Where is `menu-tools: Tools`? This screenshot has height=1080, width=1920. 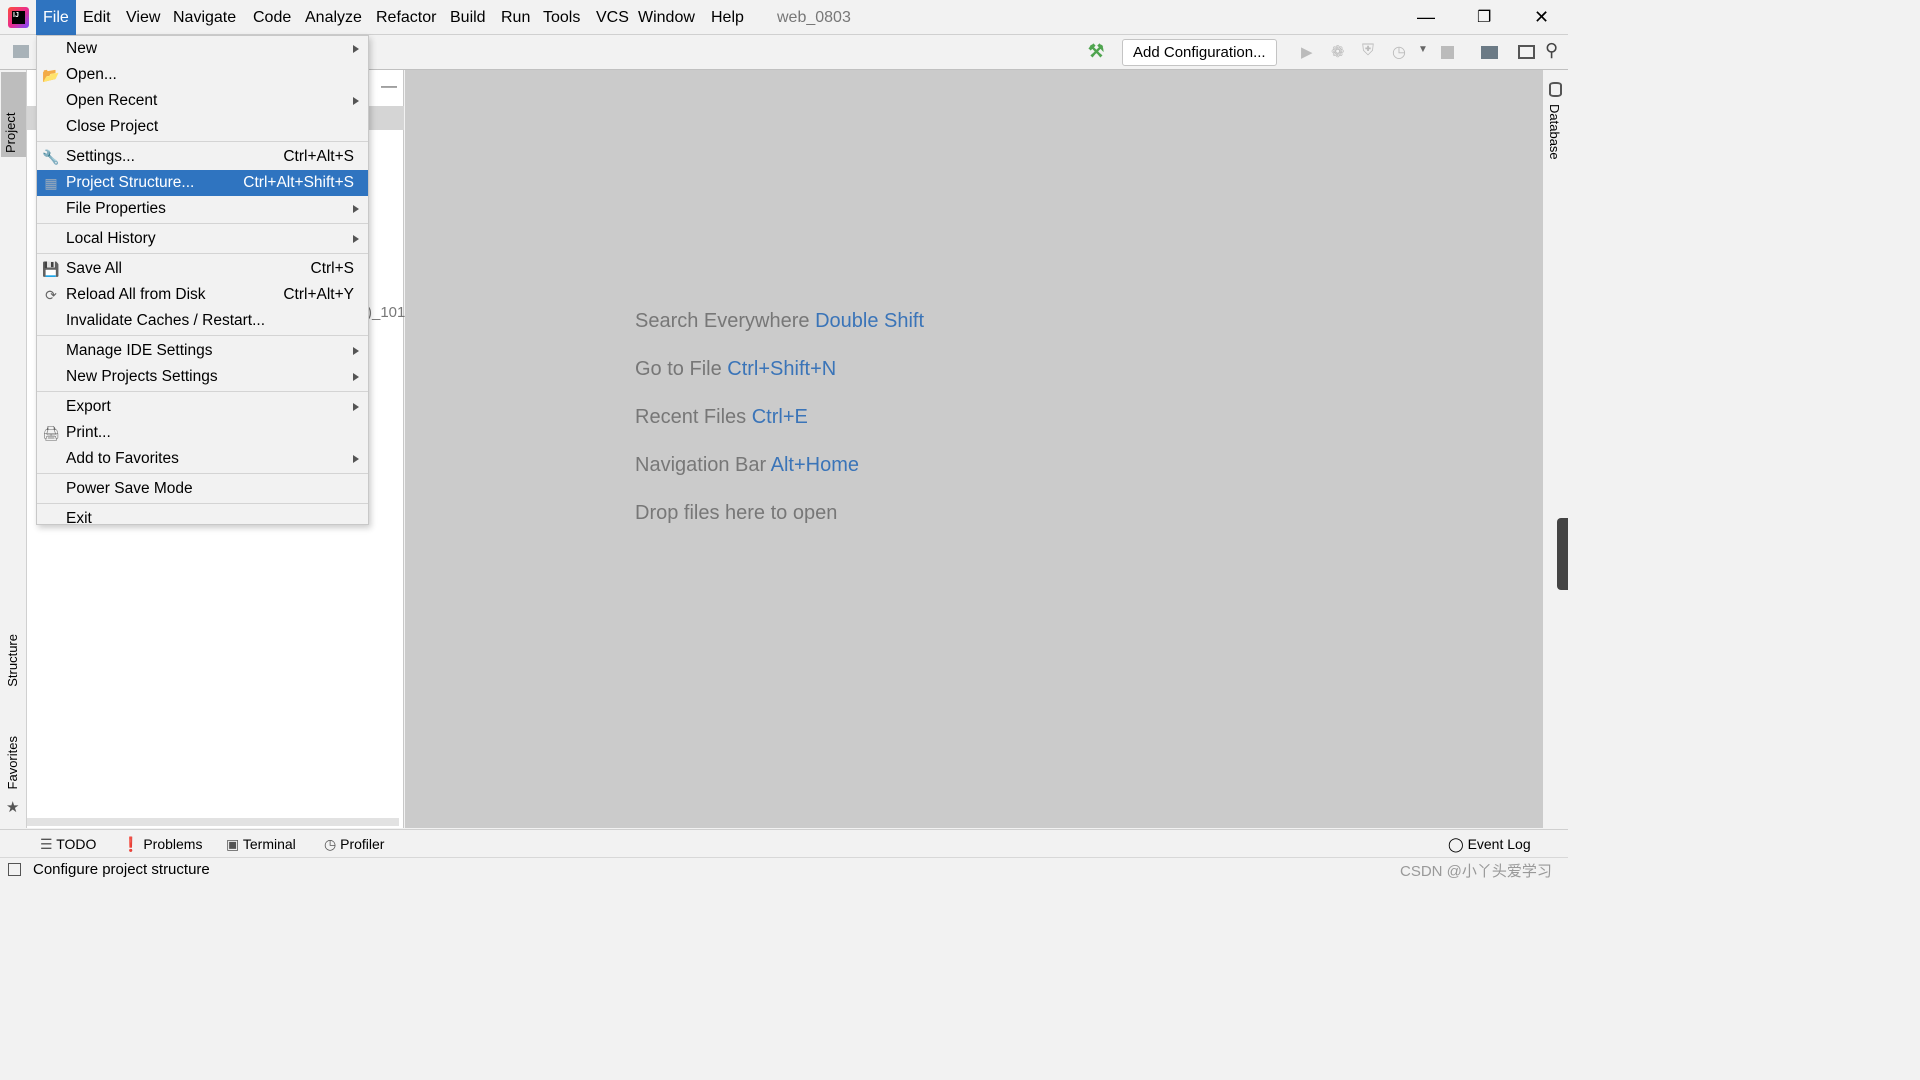 menu-tools: Tools is located at coordinates (561, 17).